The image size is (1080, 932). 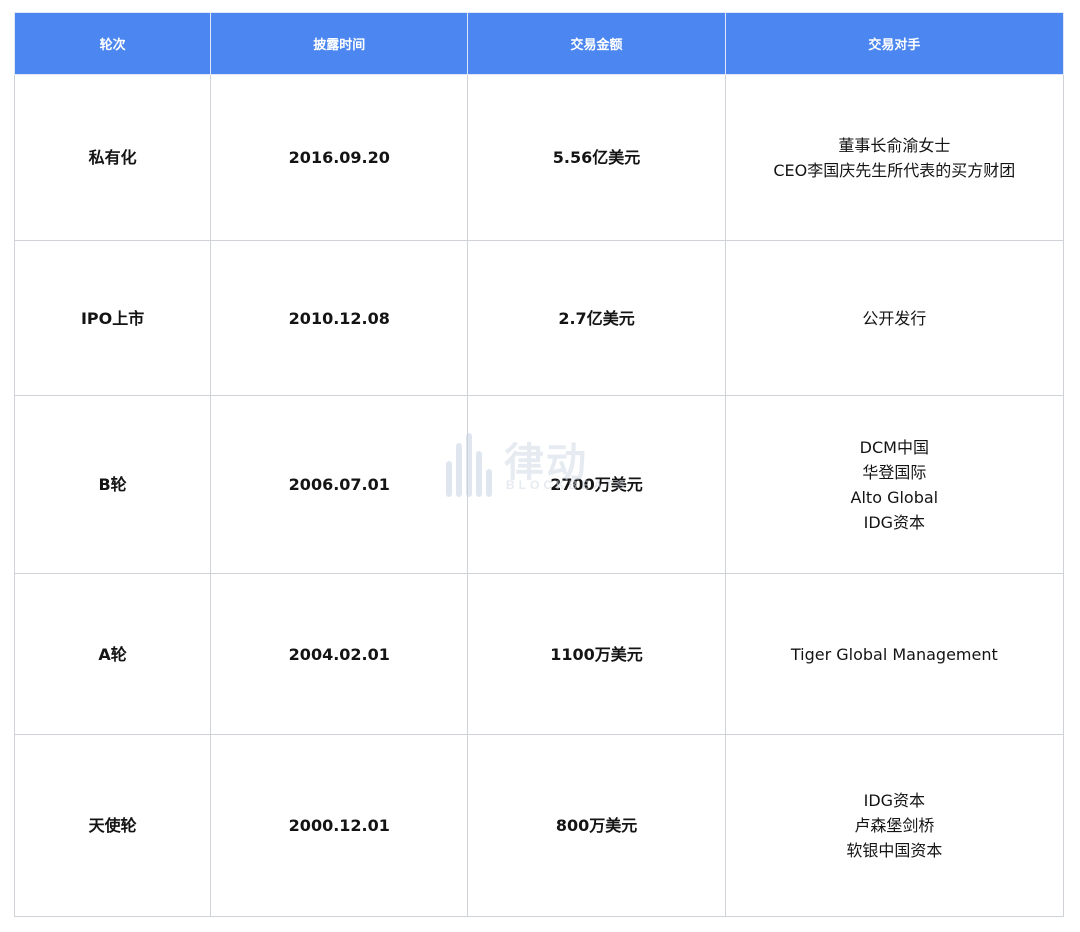 What do you see at coordinates (596, 318) in the screenshot?
I see `cell-amount: 2.7亿美元` at bounding box center [596, 318].